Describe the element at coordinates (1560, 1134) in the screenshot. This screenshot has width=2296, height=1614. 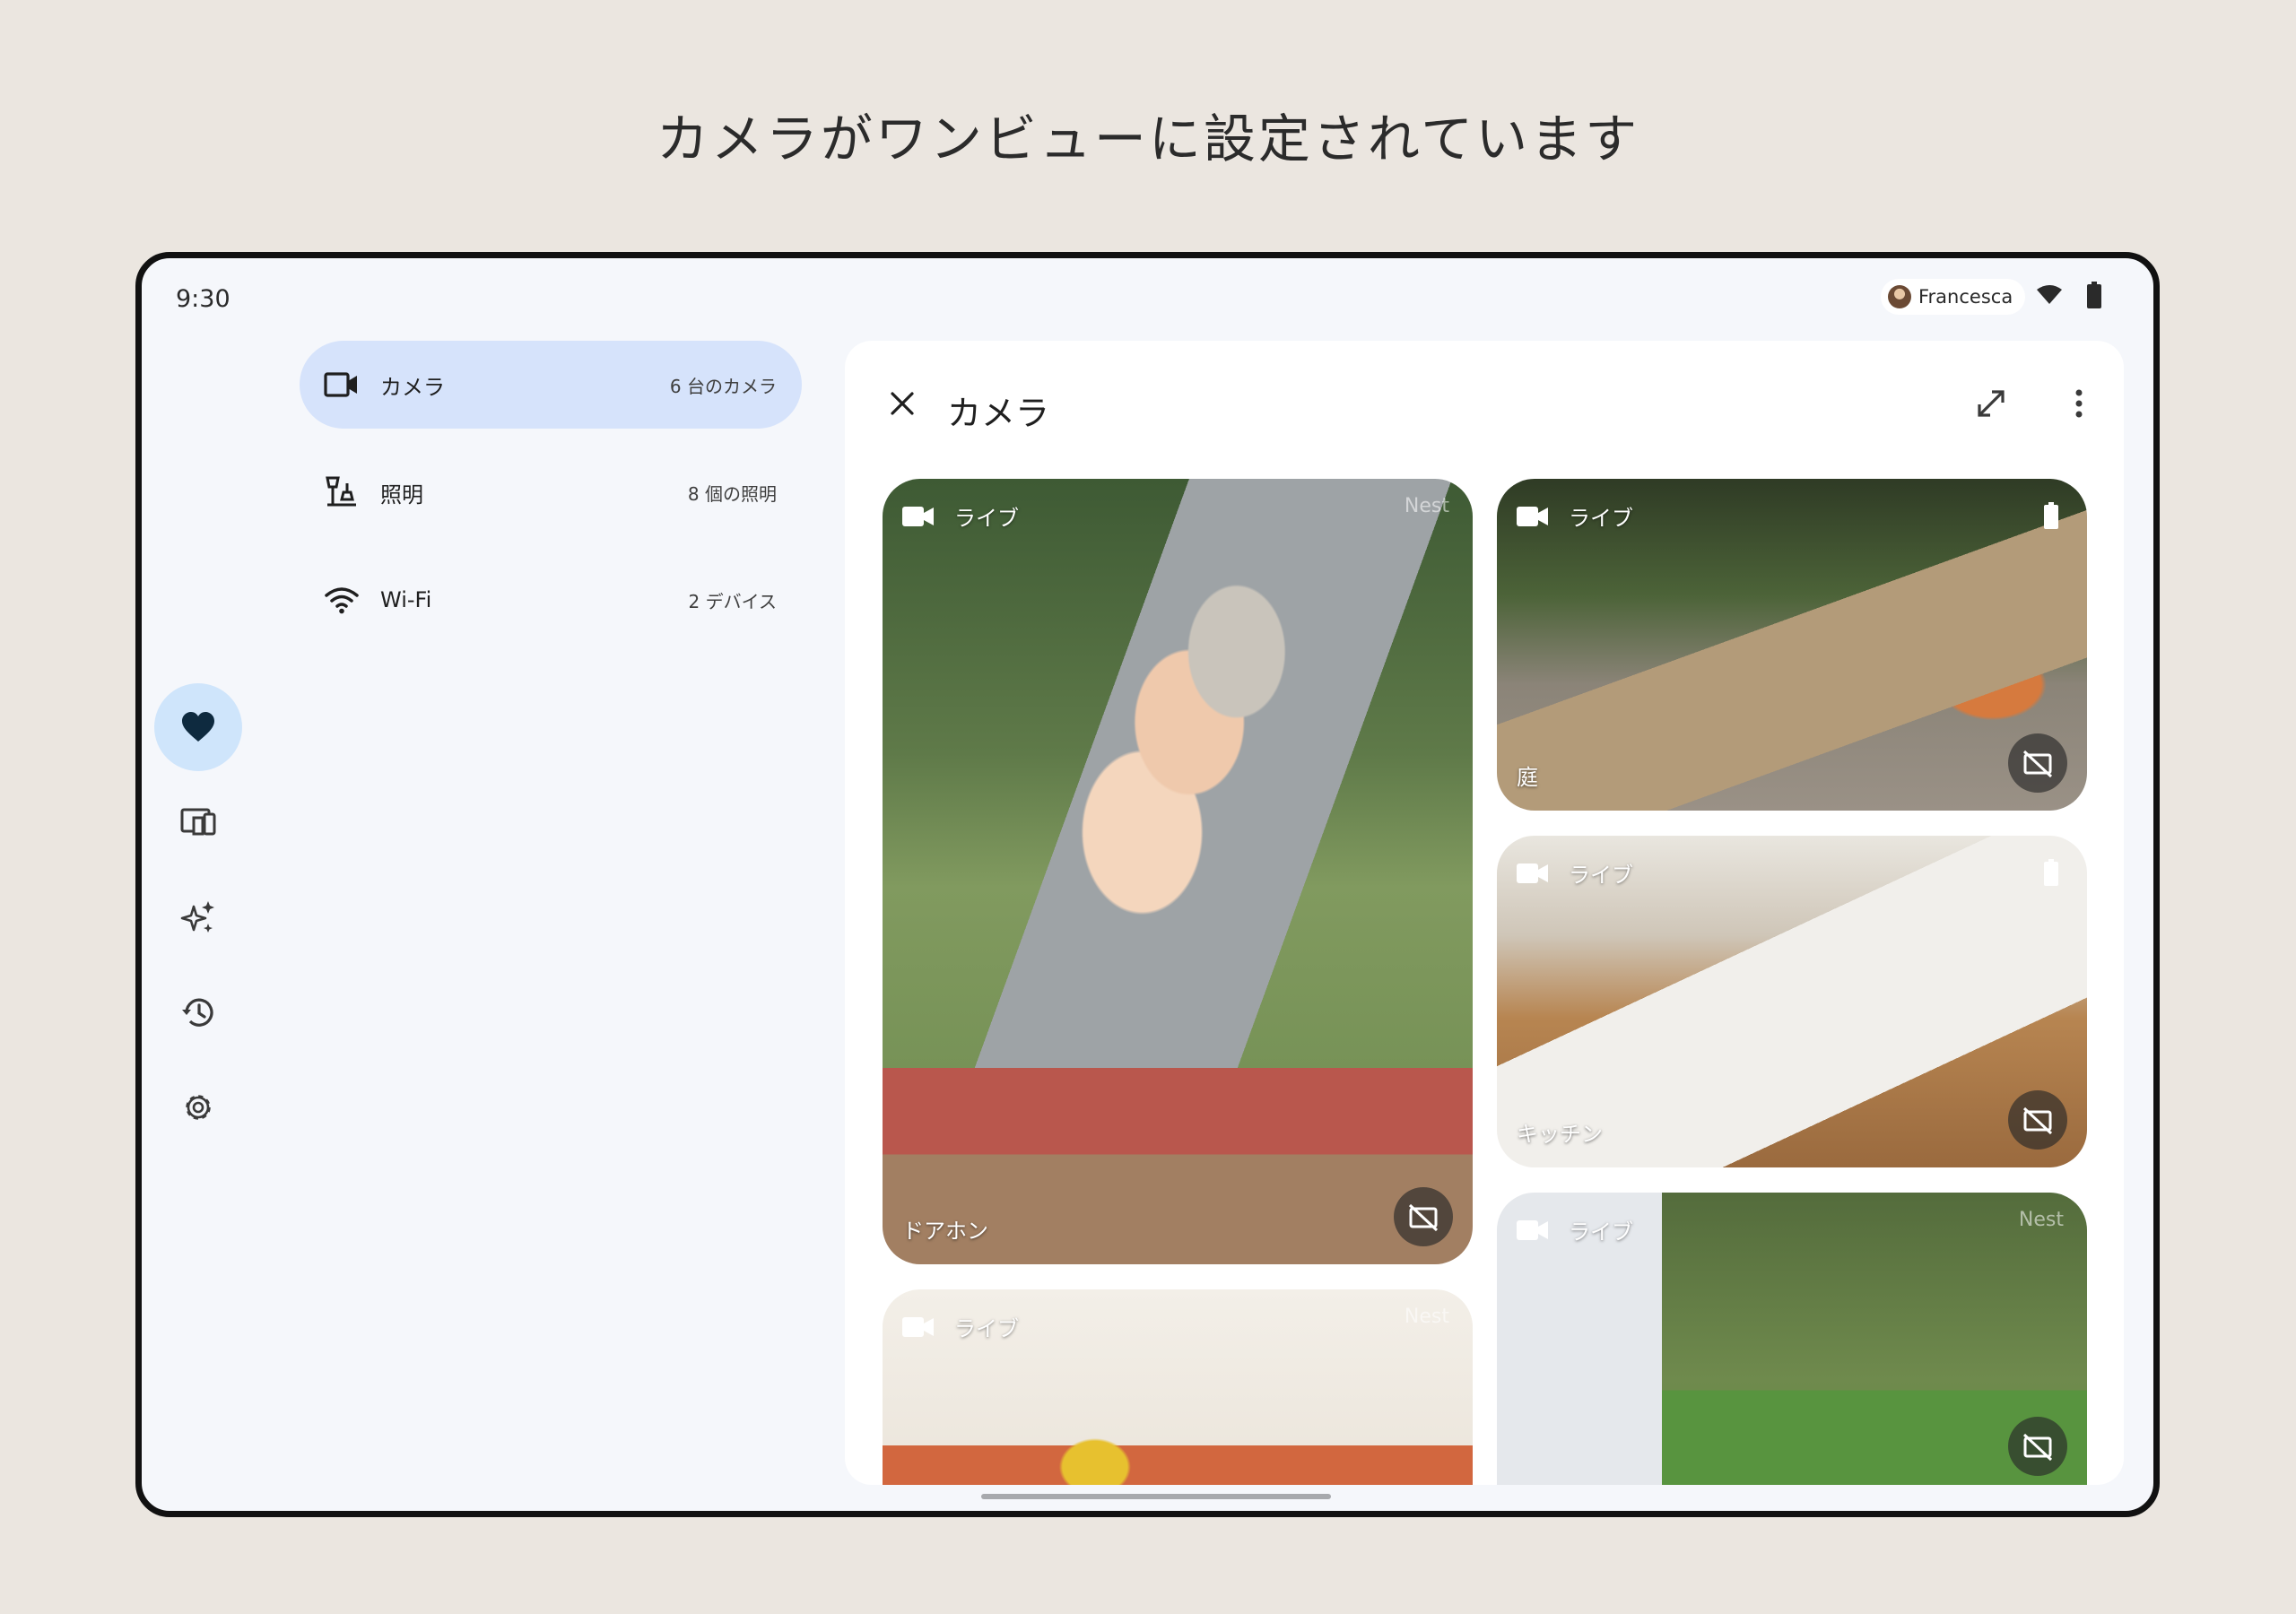
I see `camera-name: キッチン` at that location.